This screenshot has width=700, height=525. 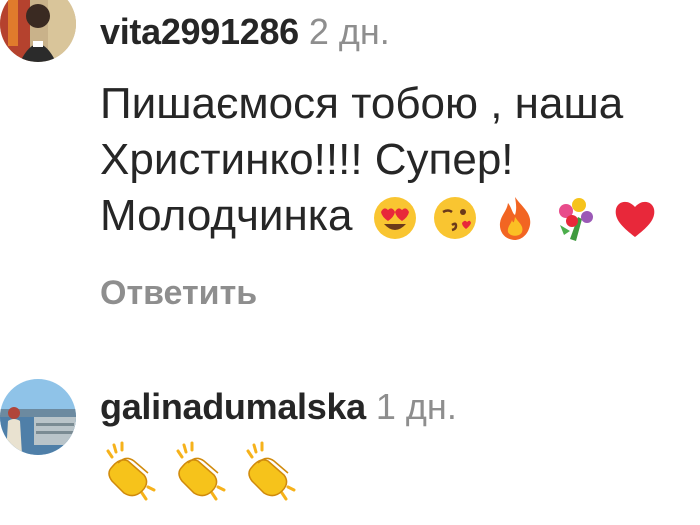 What do you see at coordinates (199, 31) in the screenshot?
I see `username: vita2991286` at bounding box center [199, 31].